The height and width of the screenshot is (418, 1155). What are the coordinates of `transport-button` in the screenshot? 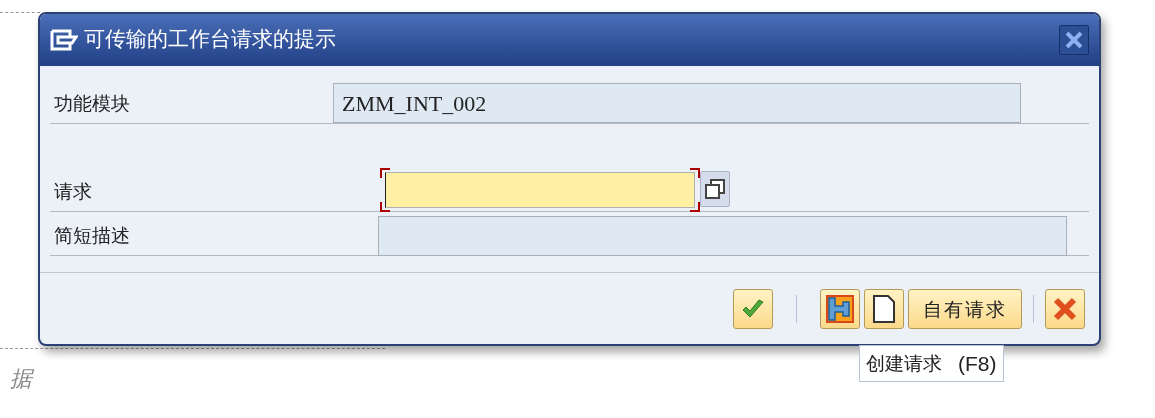 It's located at (840, 309).